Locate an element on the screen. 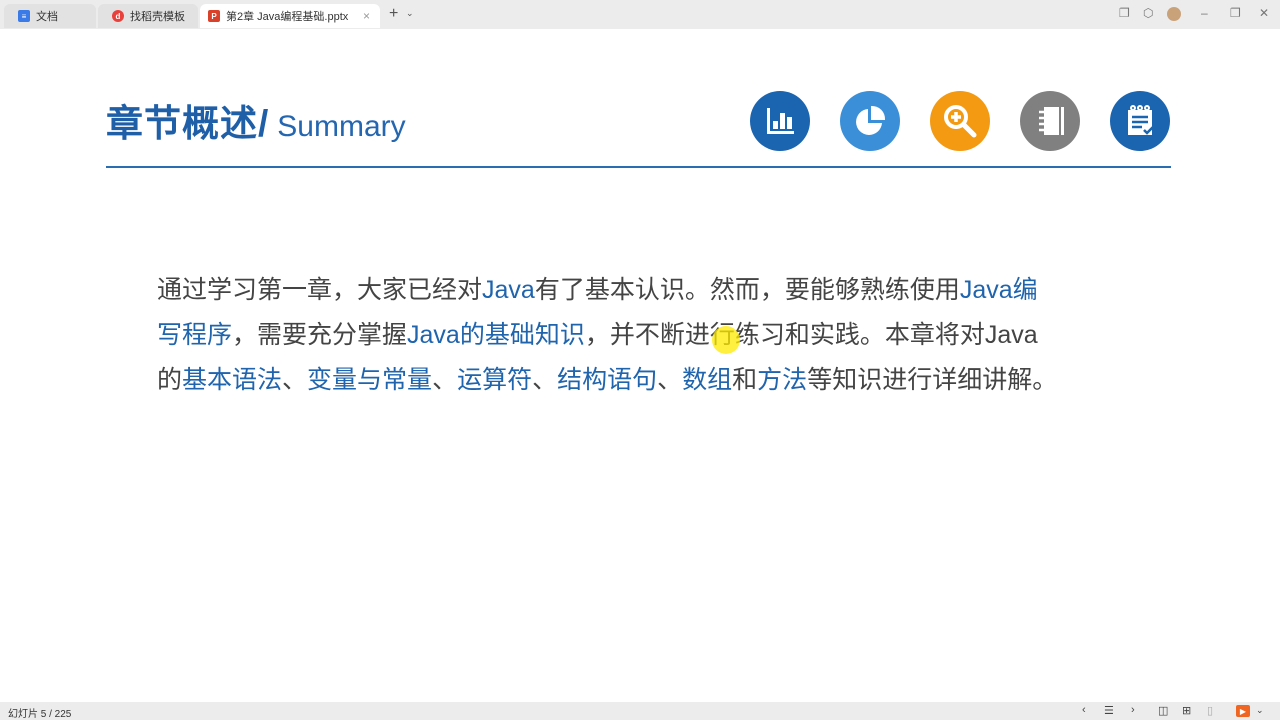  slide-counter: 幻灯片 5 / 225 is located at coordinates (40, 714).